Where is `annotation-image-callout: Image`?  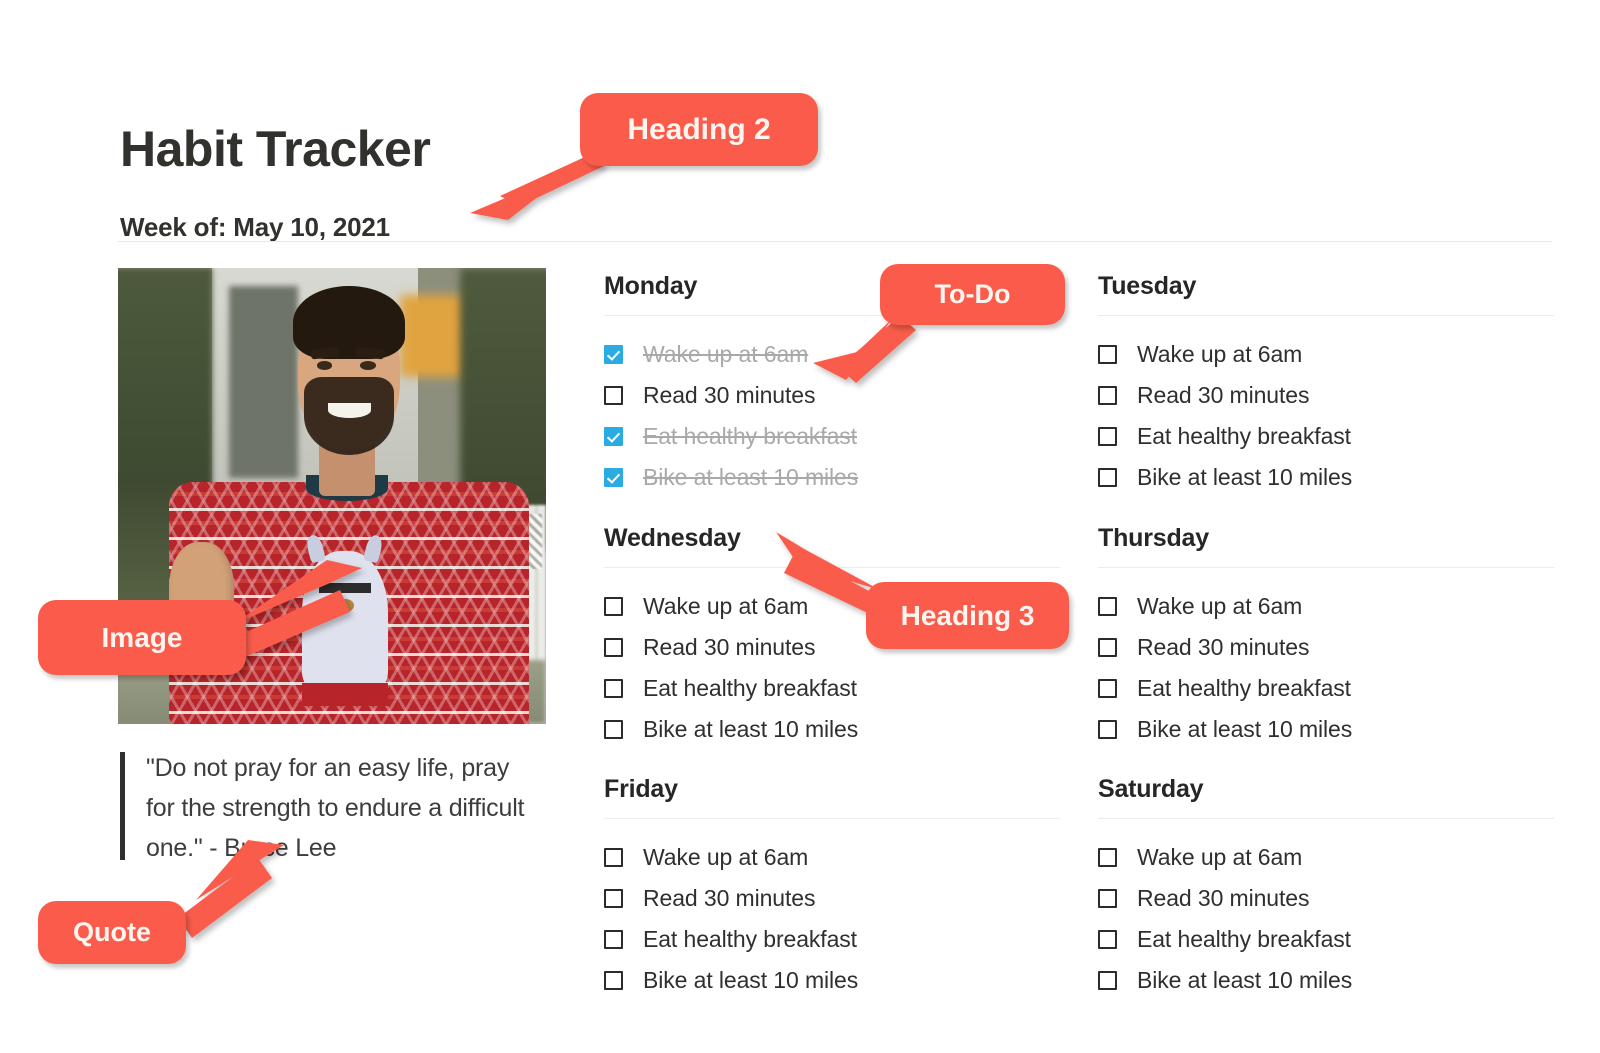 annotation-image-callout: Image is located at coordinates (142, 637).